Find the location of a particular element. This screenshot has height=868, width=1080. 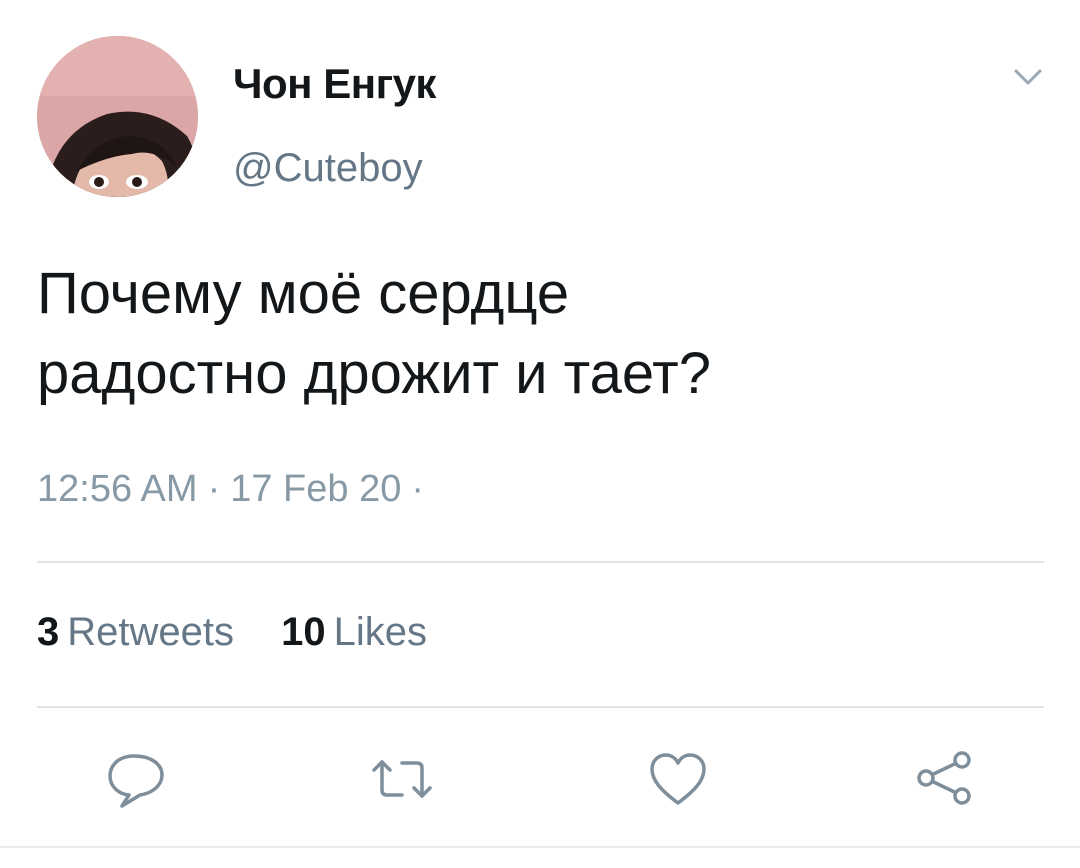

tweet-timestamp: 12:56 AM · 17 Feb 20 · is located at coordinates (235, 489).